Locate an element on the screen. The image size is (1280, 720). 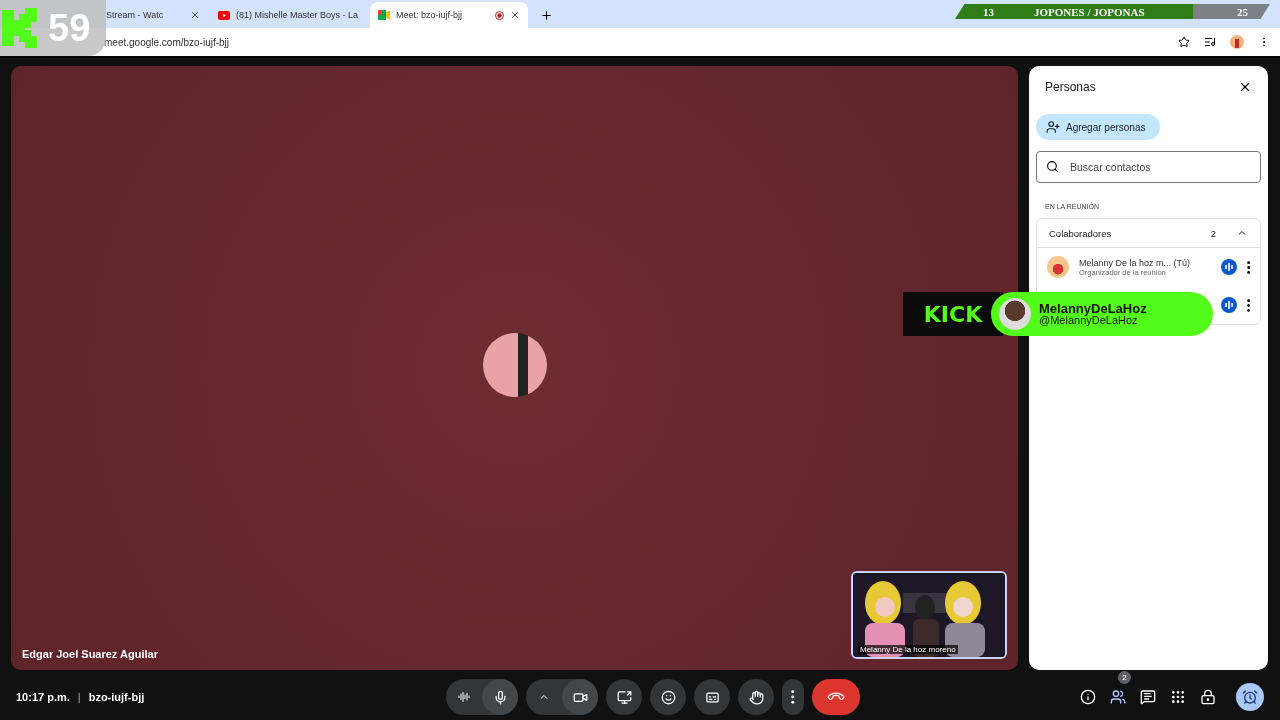
hand-icon is located at coordinates (756, 697).